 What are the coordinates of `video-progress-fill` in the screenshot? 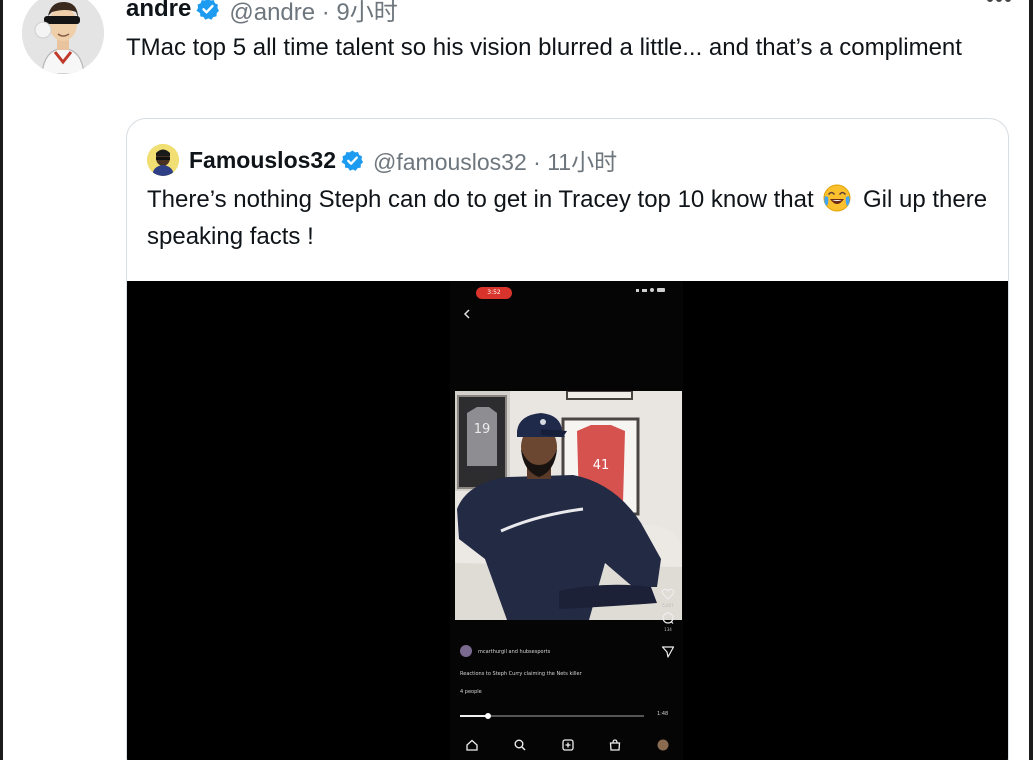 It's located at (474, 716).